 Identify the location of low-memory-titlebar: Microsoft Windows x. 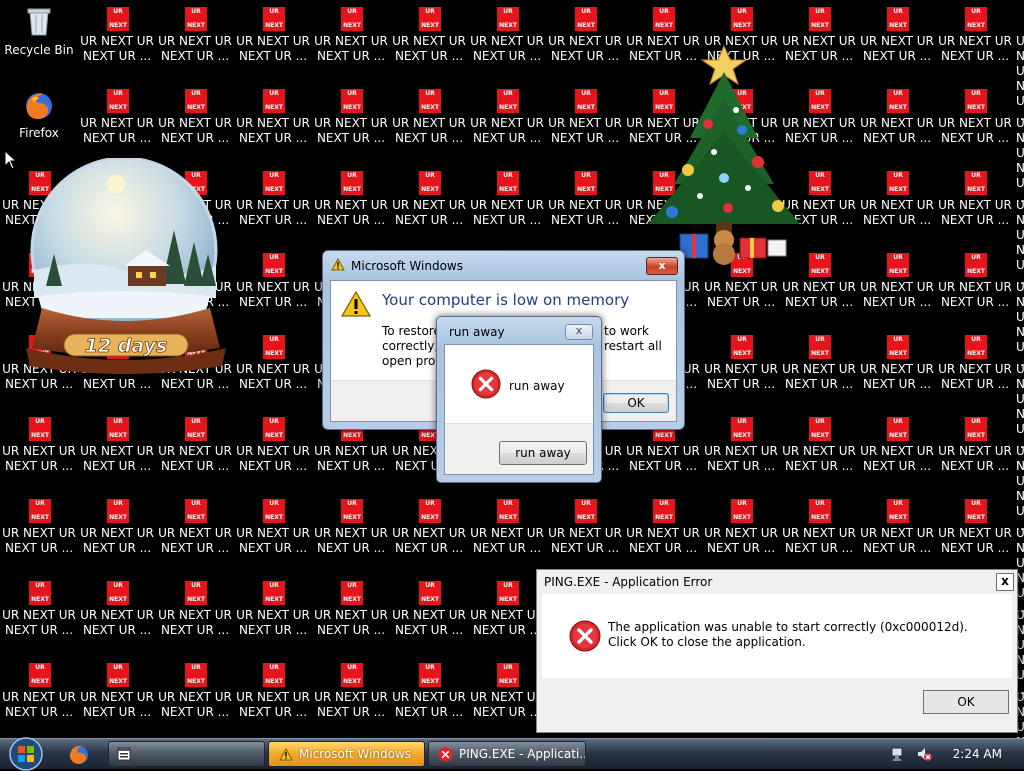
(503, 265).